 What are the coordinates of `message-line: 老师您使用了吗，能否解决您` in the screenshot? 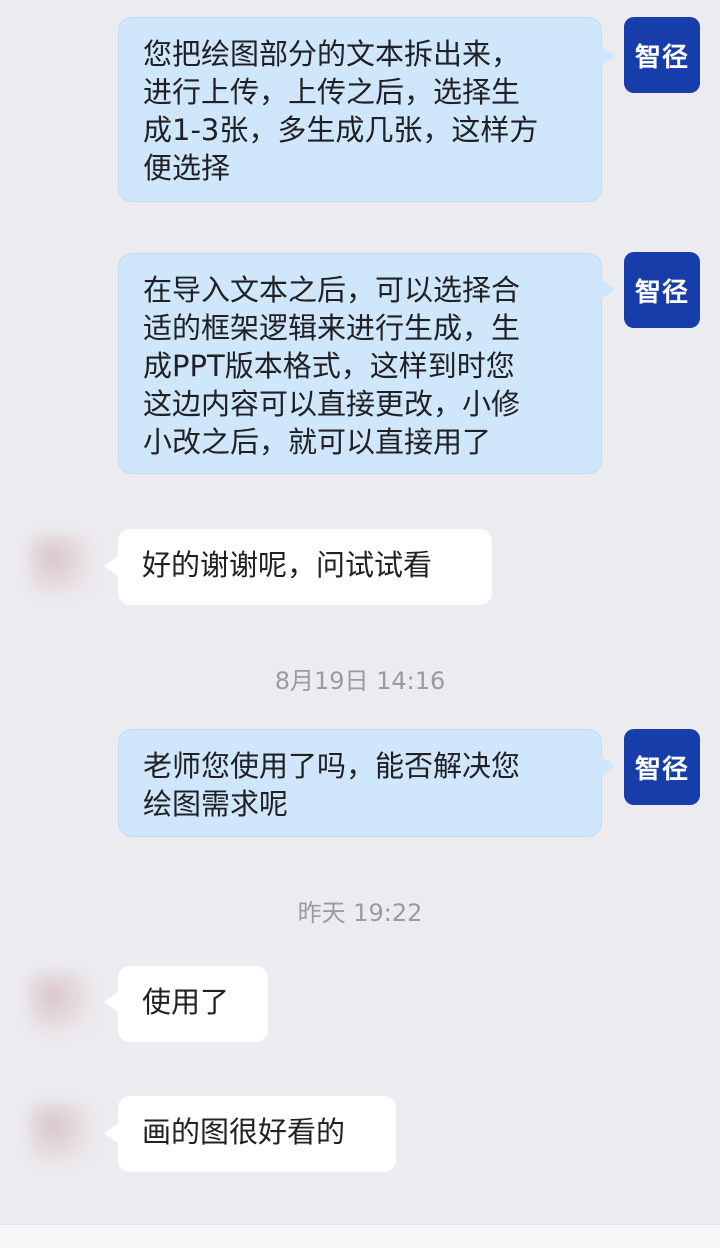 It's located at (332, 766).